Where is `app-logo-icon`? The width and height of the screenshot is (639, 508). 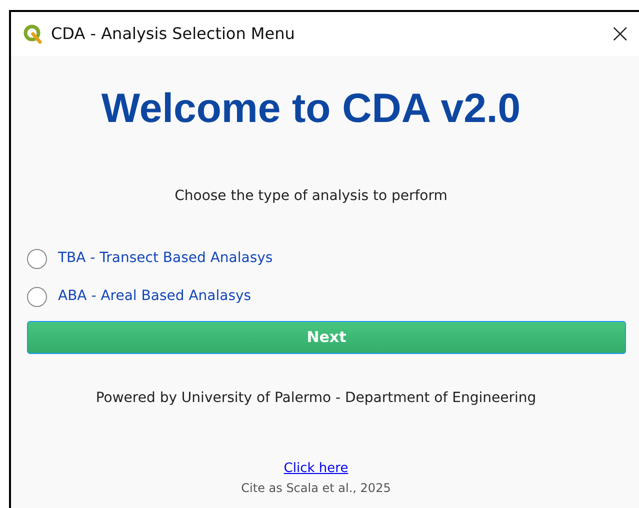
app-logo-icon is located at coordinates (33, 34).